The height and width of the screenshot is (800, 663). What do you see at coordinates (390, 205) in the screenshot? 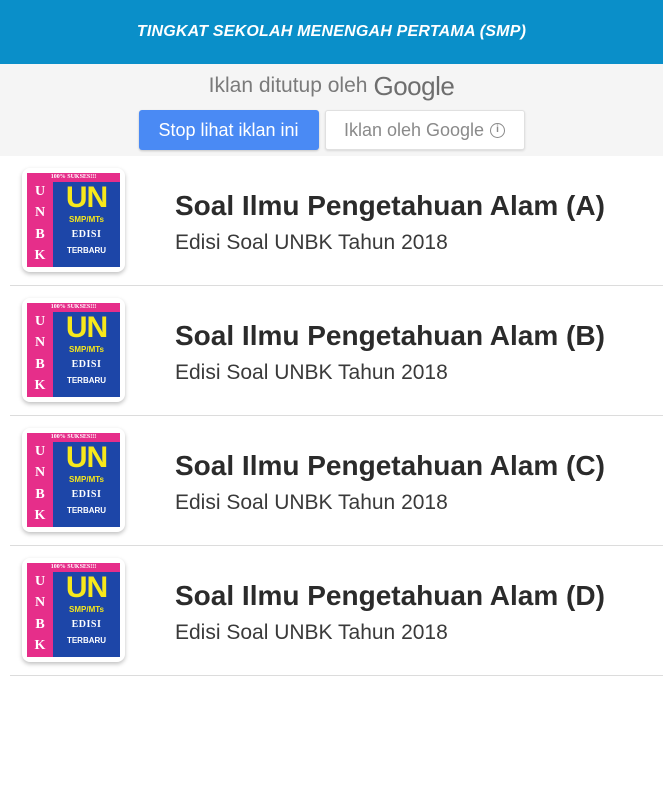
I see `item-title: Soal Ilmu Pengetahuan Alam (A)` at bounding box center [390, 205].